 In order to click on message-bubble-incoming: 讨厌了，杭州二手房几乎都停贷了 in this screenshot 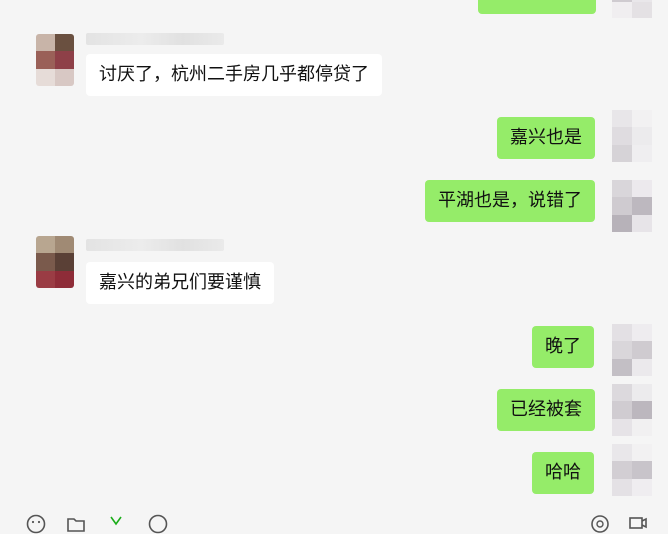, I will do `click(234, 75)`.